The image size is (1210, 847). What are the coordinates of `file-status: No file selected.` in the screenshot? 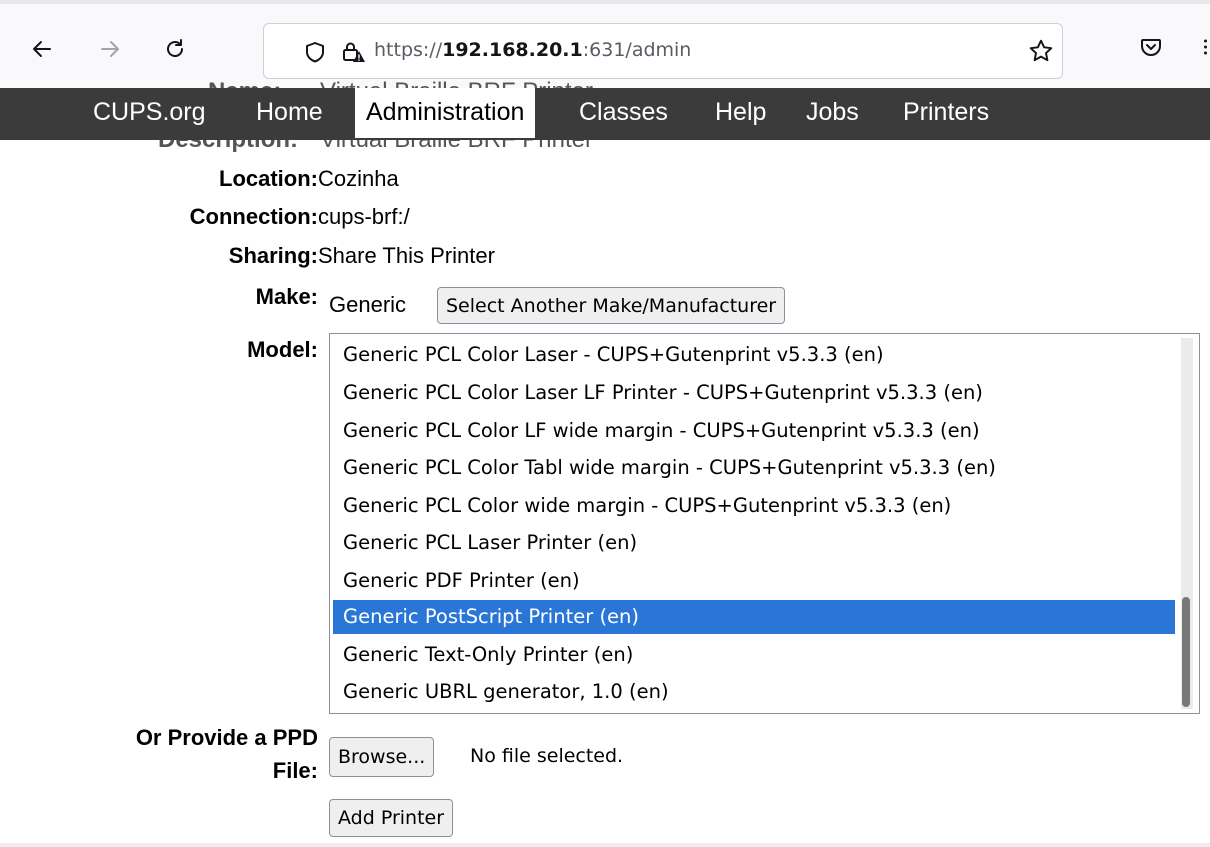 It's located at (547, 756).